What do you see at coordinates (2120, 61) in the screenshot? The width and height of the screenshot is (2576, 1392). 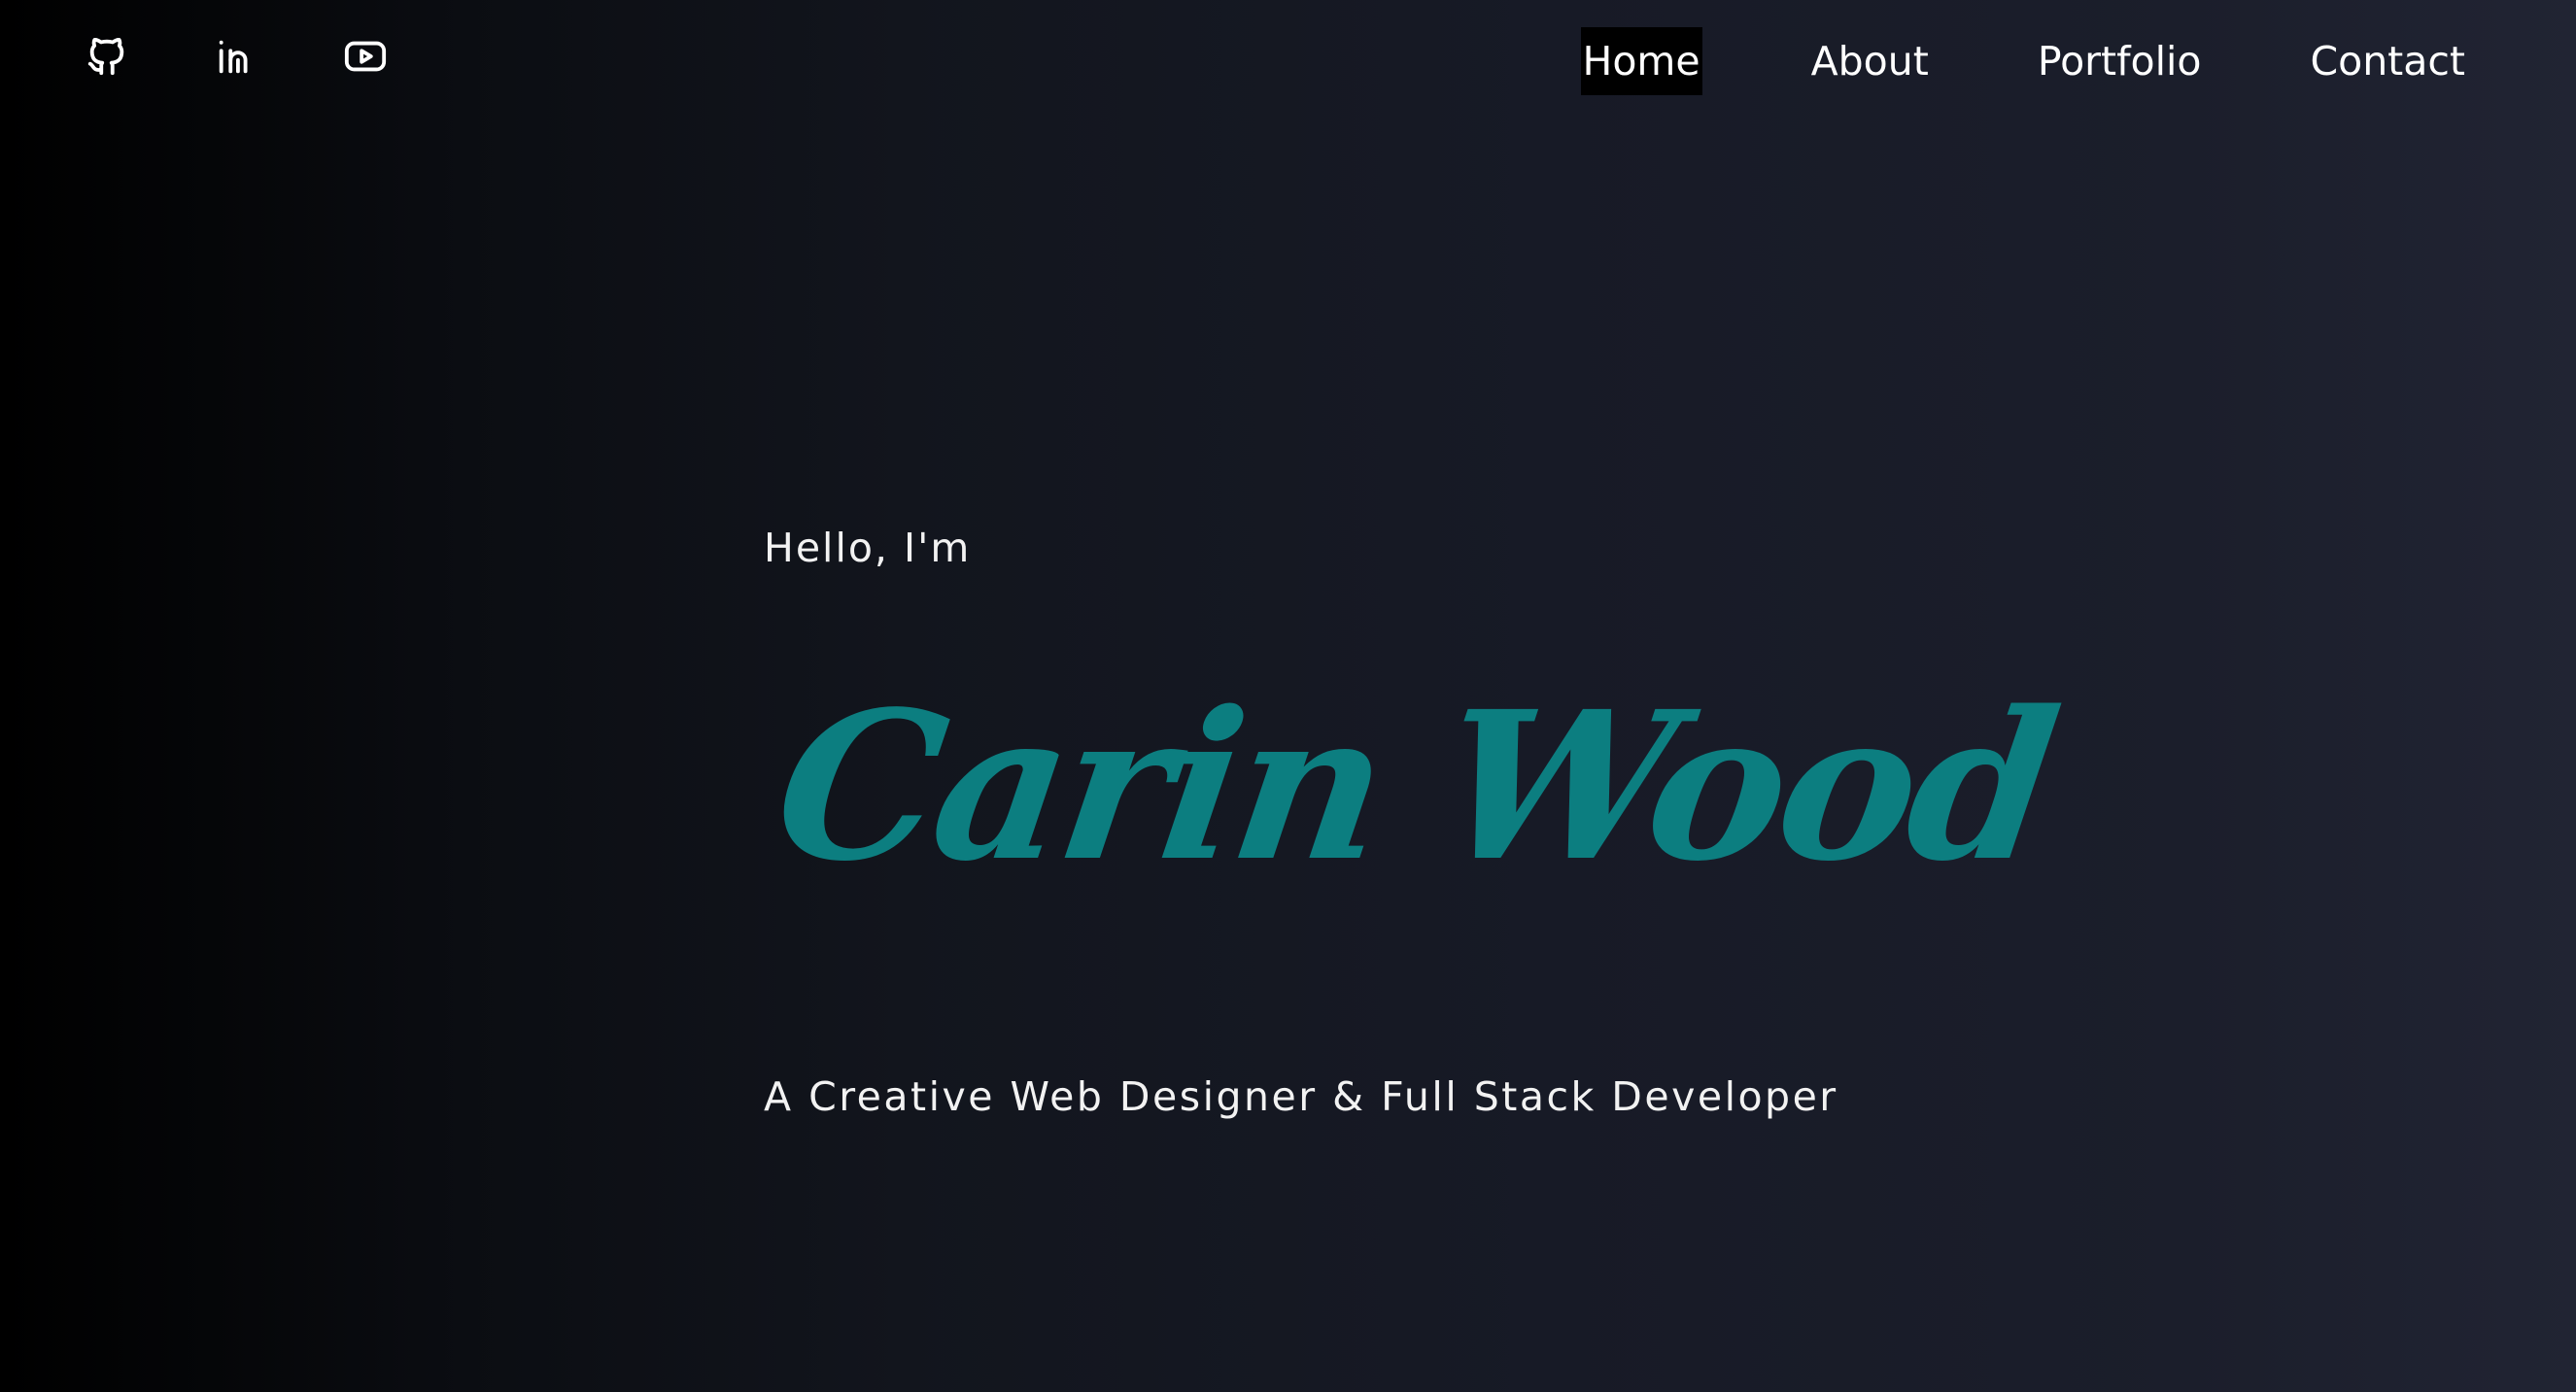 I see `nav-portfolio: Portfolio` at bounding box center [2120, 61].